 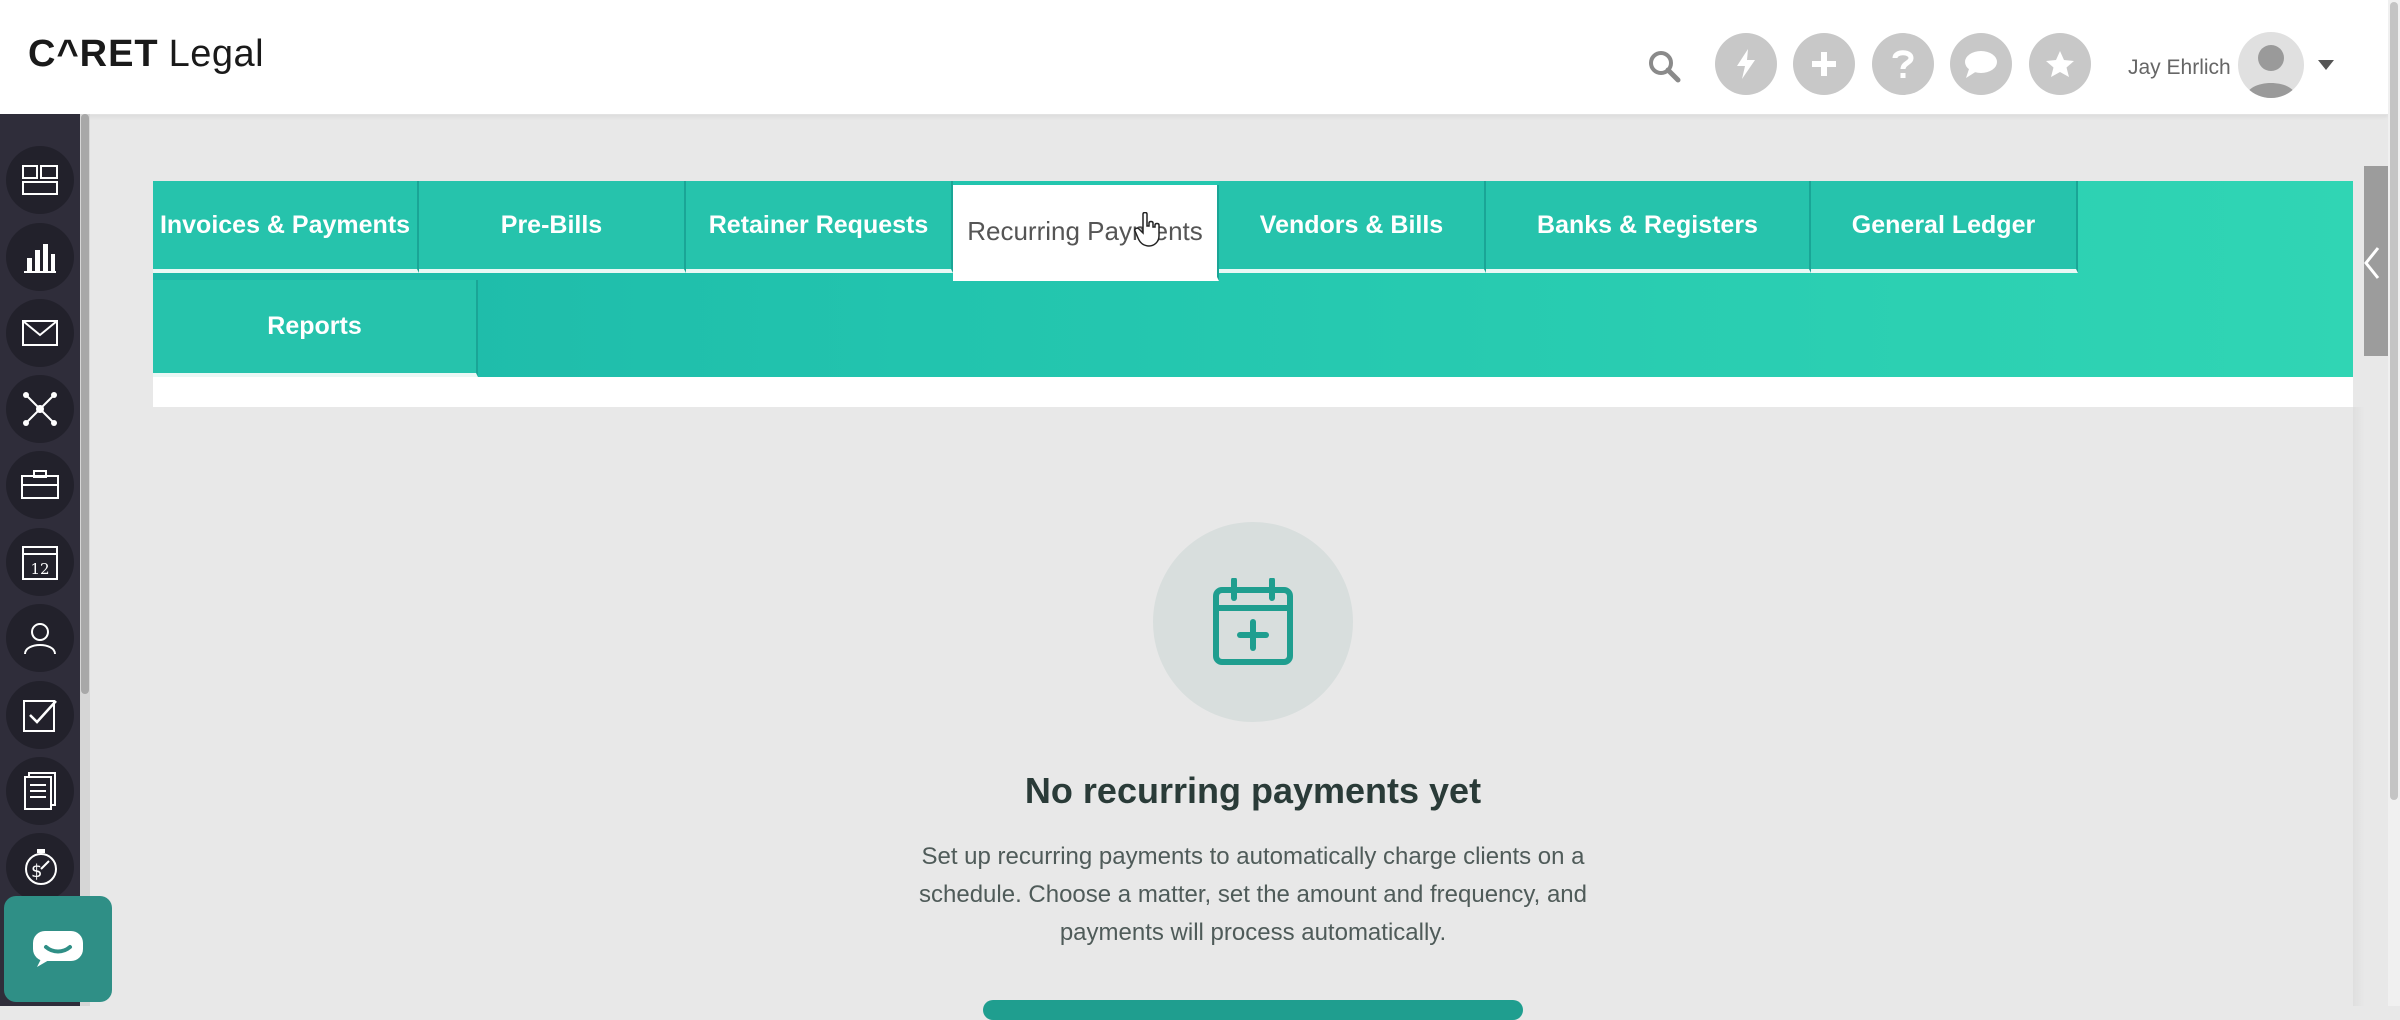 I want to click on content-edge, so click(x=2359, y=706).